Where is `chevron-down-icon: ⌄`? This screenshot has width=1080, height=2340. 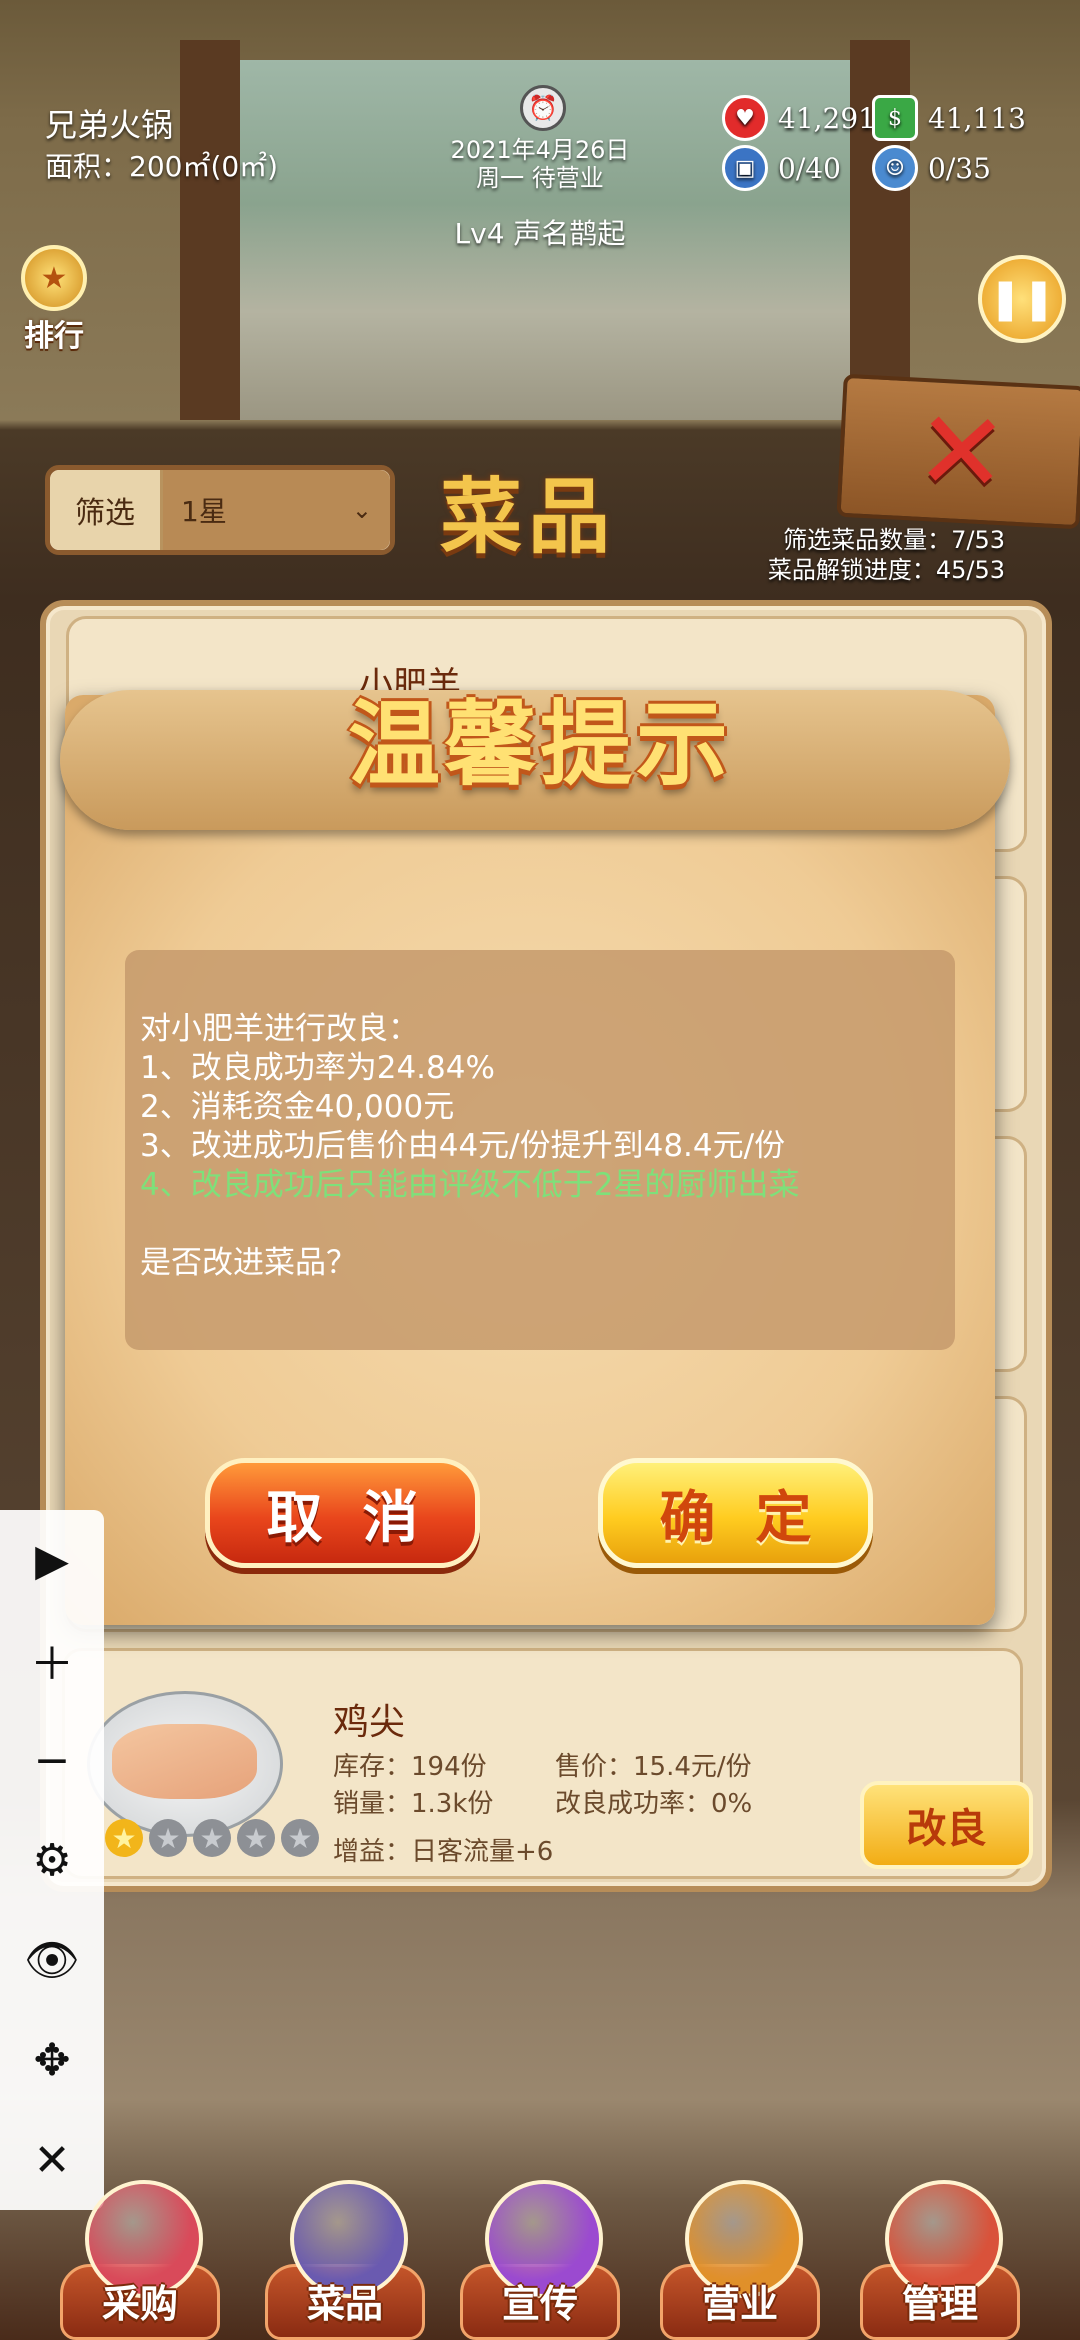
chevron-down-icon: ⌄ is located at coordinates (361, 510).